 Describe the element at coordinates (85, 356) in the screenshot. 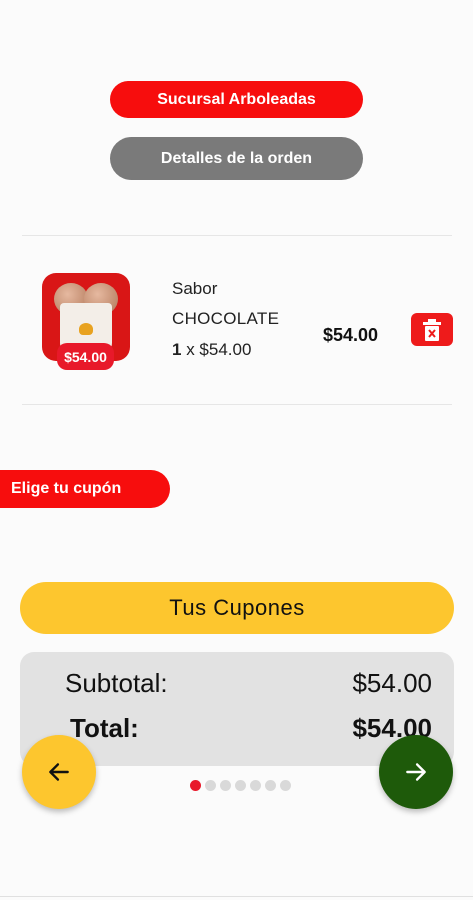

I see `price-badge: $54.00` at that location.